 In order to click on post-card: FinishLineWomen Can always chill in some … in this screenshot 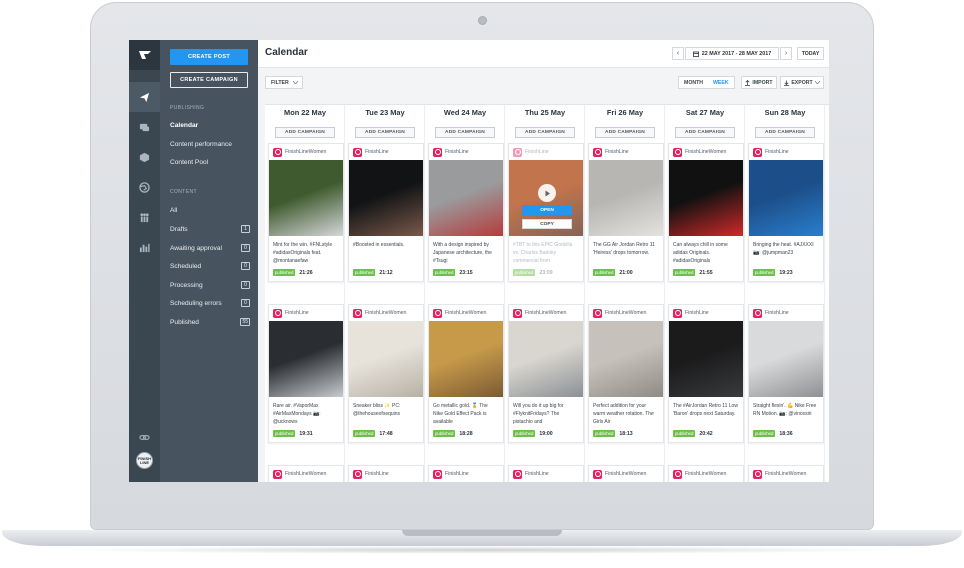, I will do `click(706, 212)`.